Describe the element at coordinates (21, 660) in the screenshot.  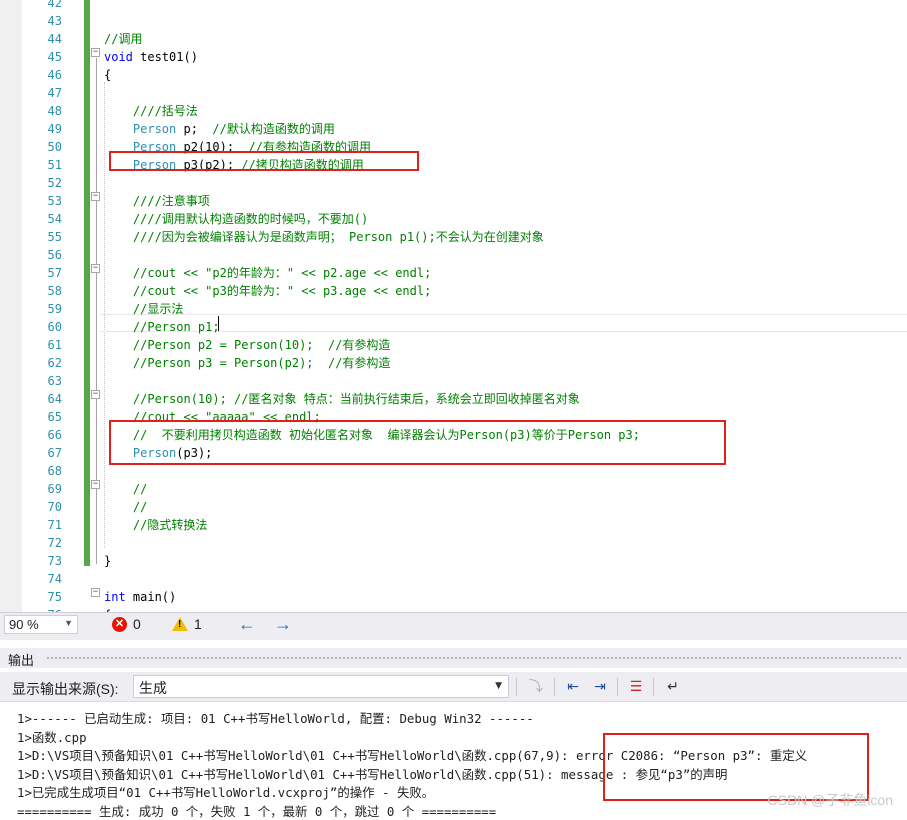
I see `output-title: 输出` at that location.